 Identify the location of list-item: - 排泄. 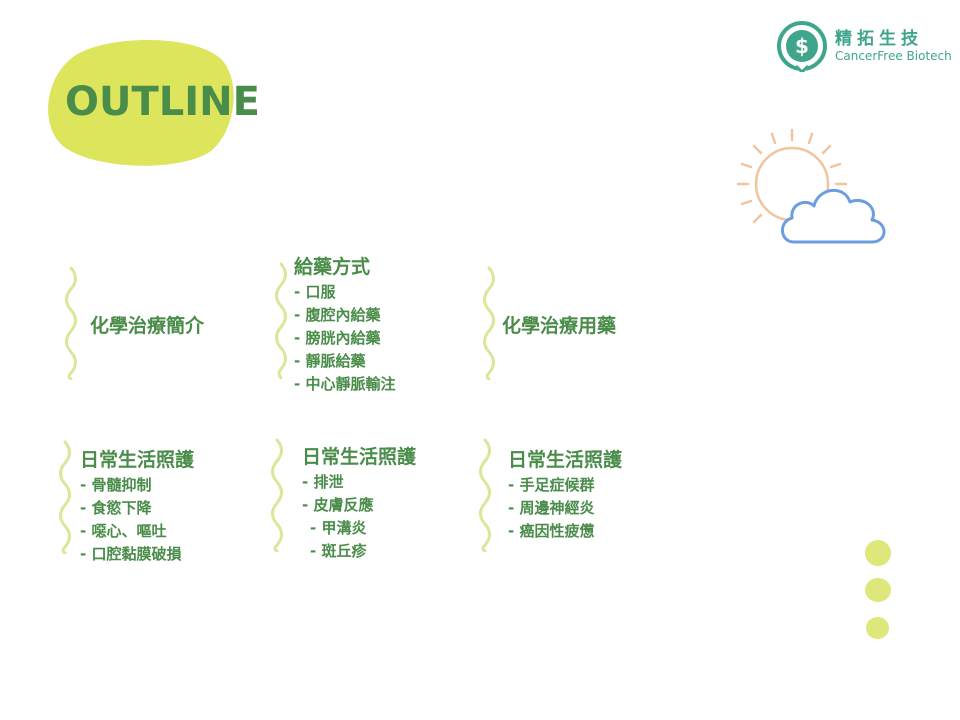
(323, 482).